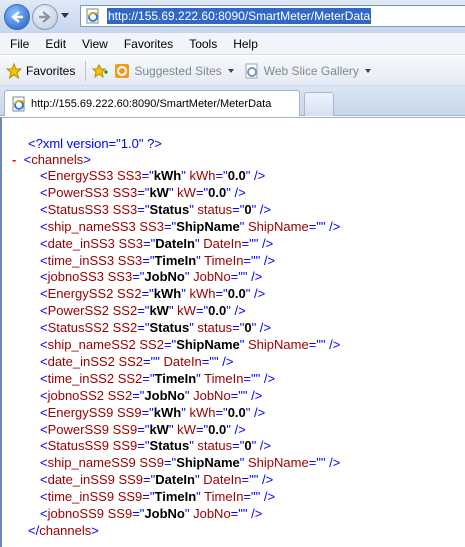  What do you see at coordinates (87, 159) in the screenshot?
I see `root-open-bracket-end: >` at bounding box center [87, 159].